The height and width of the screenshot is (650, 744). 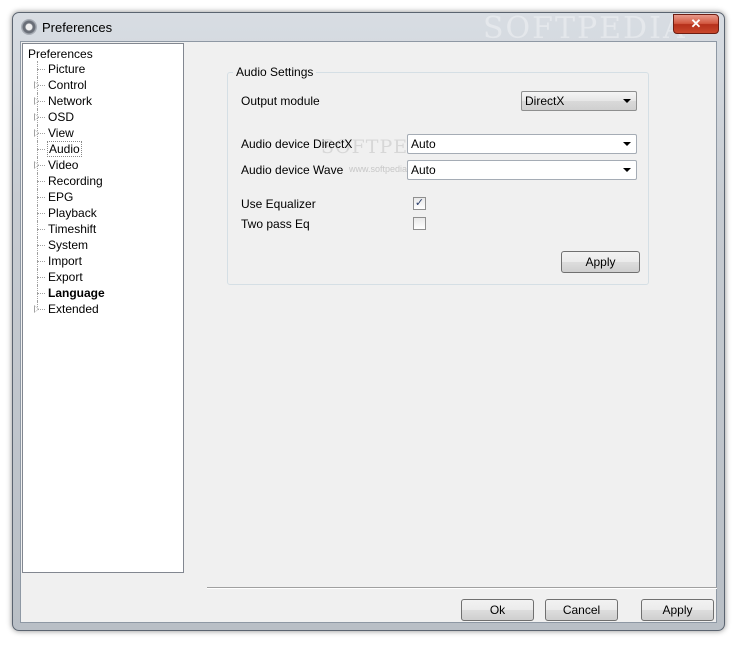 What do you see at coordinates (103, 197) in the screenshot?
I see `tree-item-epg: EPG` at bounding box center [103, 197].